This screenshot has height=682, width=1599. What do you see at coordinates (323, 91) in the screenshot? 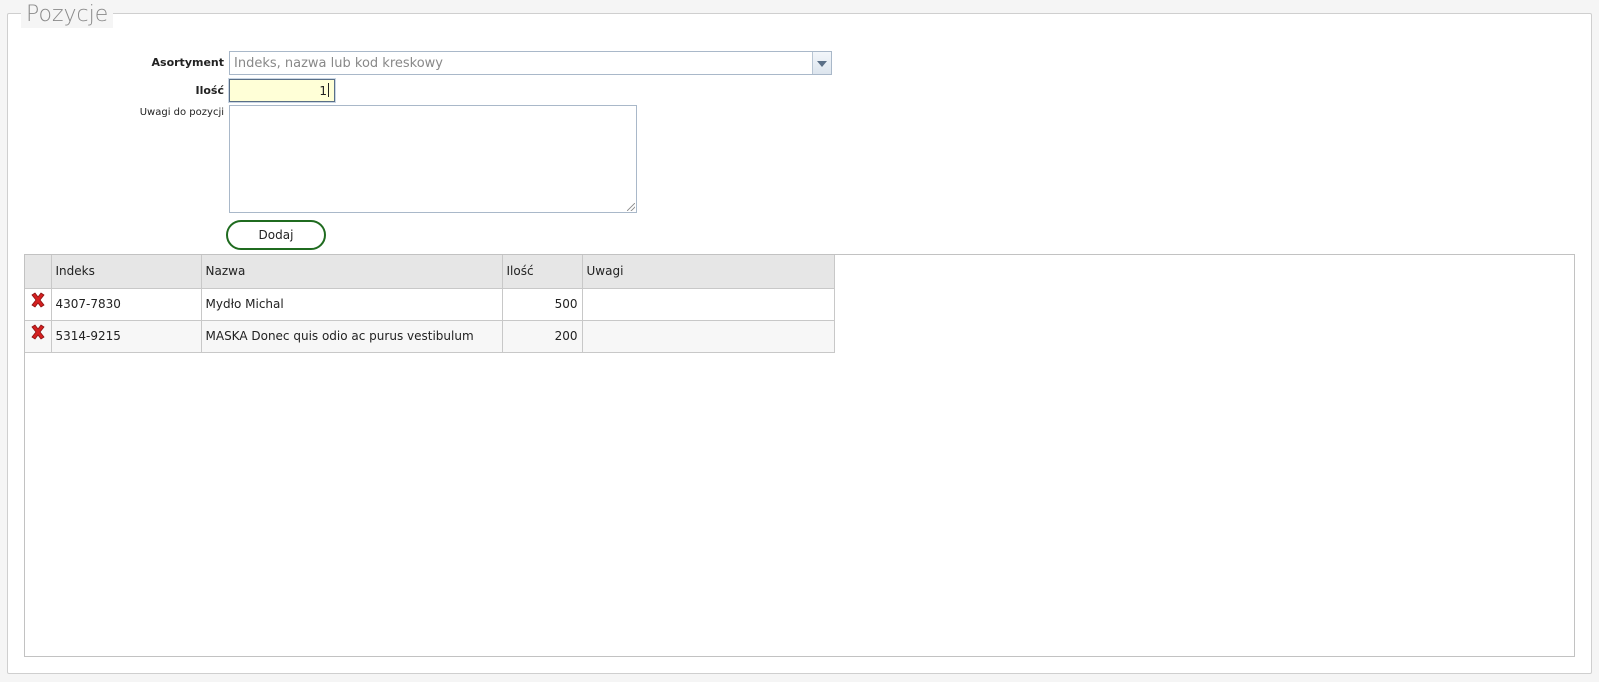
I see `quantity-value: 1` at bounding box center [323, 91].